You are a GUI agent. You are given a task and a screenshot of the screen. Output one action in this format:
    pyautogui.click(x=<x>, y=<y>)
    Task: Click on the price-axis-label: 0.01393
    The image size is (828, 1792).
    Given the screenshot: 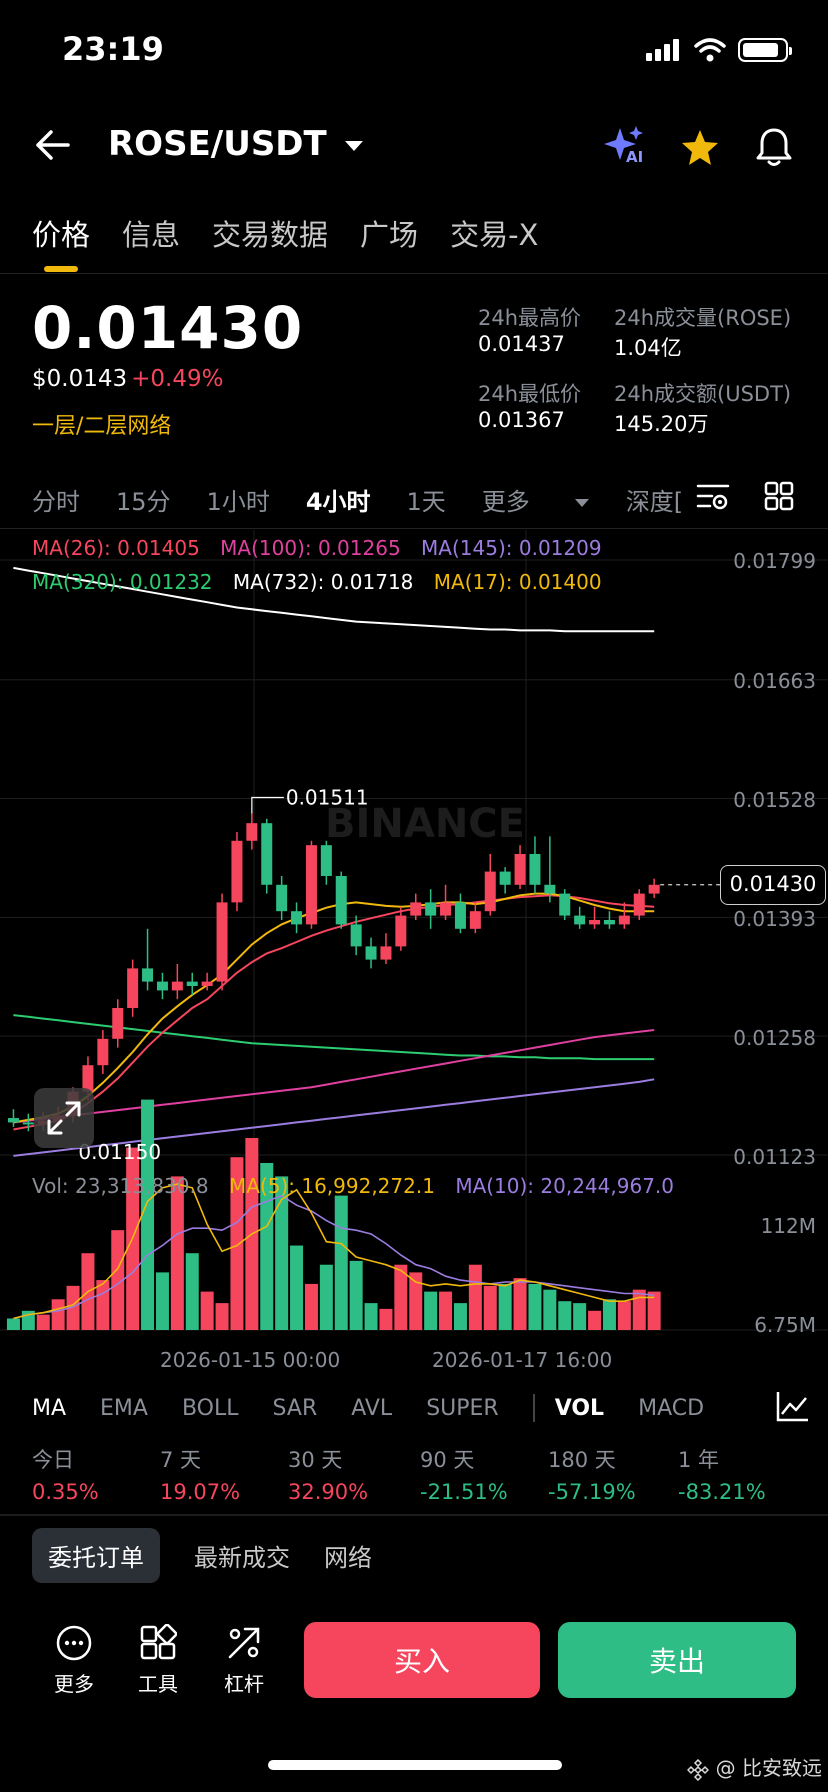 What is the action you would take?
    pyautogui.click(x=774, y=919)
    